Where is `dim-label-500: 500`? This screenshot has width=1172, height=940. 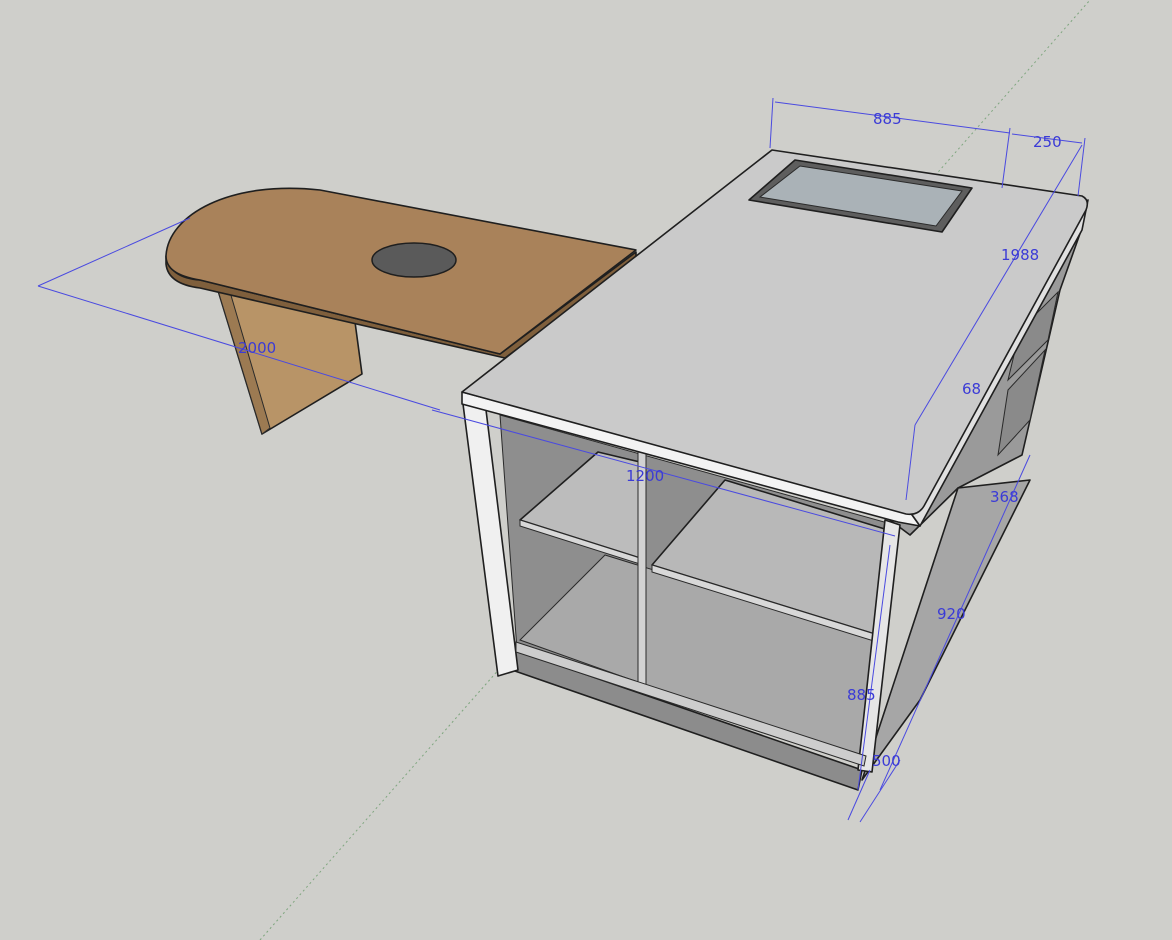
dim-label-500: 500 is located at coordinates (886, 761).